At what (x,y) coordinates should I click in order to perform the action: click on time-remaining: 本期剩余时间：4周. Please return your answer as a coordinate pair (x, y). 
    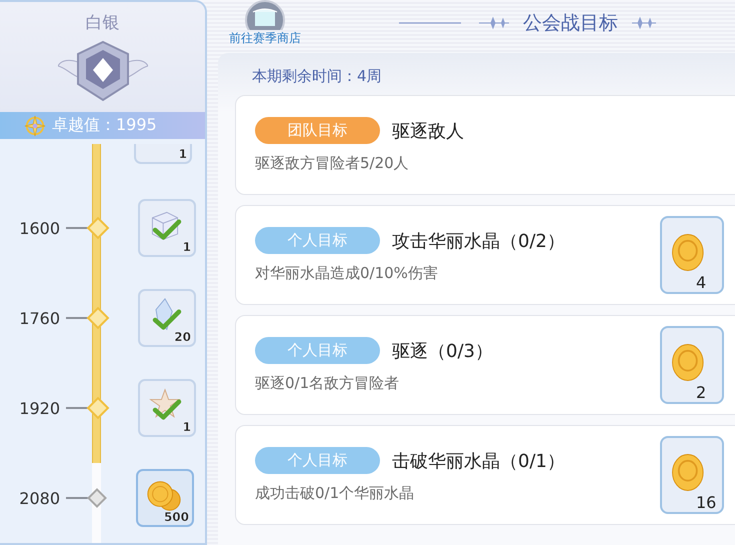
    Looking at the image, I should click on (317, 76).